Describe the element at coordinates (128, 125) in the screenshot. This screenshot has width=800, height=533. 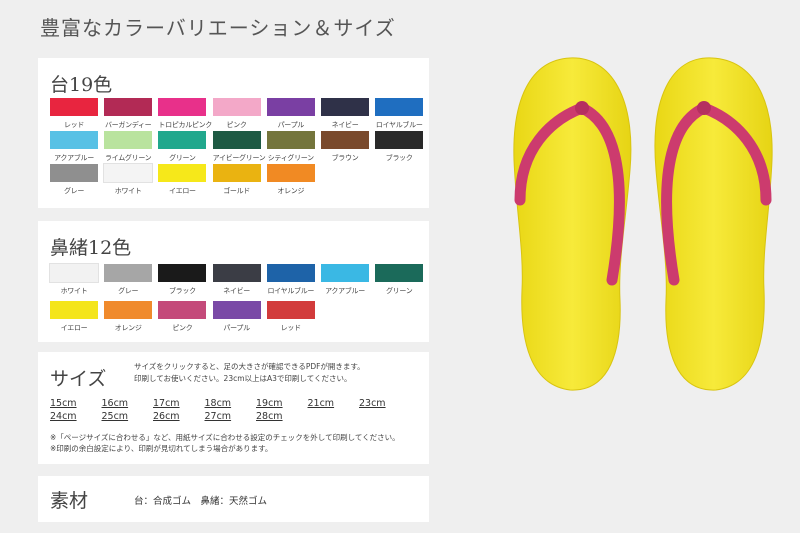
I see `base-color-swatch-label: バーガンディー` at that location.